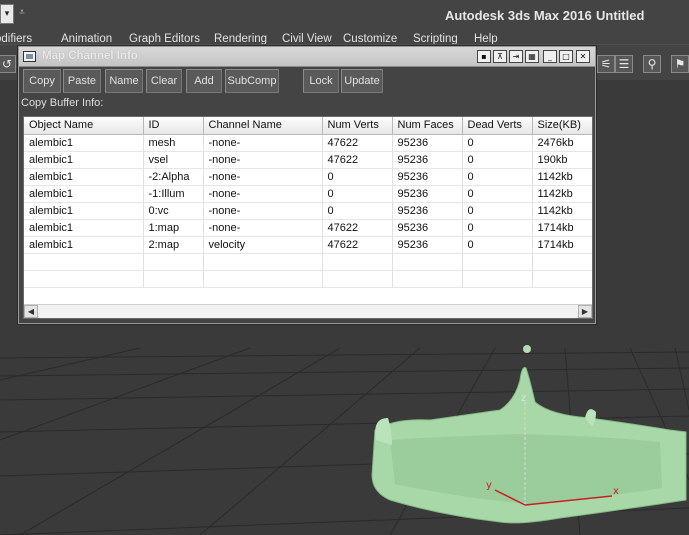  Describe the element at coordinates (82, 81) in the screenshot. I see `paste-button: Paste` at that location.